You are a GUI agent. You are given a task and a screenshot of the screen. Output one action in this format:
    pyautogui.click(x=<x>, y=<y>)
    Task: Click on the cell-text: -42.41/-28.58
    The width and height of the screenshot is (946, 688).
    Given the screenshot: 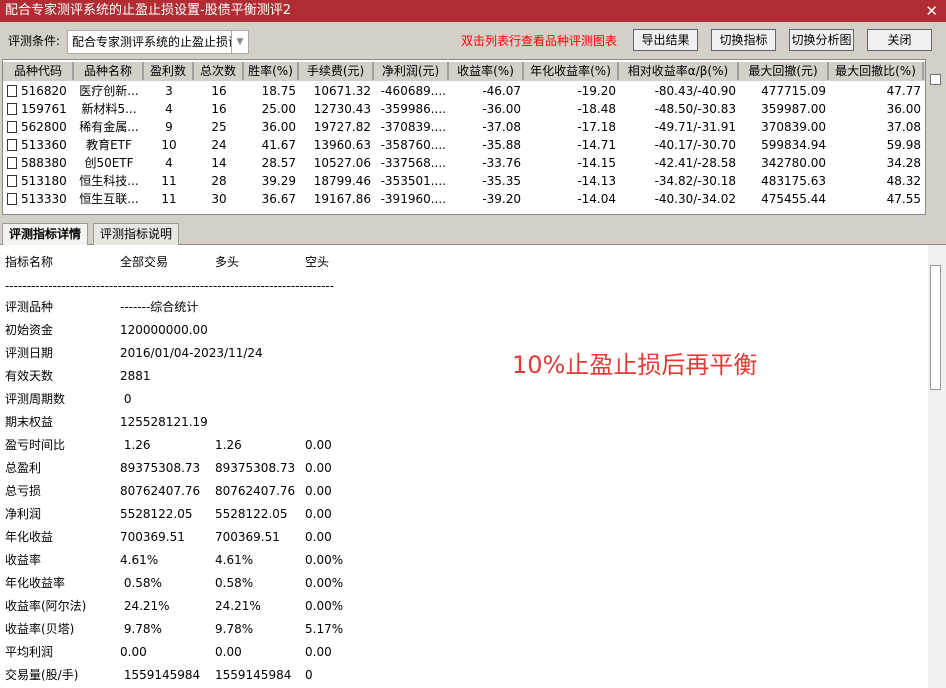 What is the action you would take?
    pyautogui.click(x=695, y=163)
    